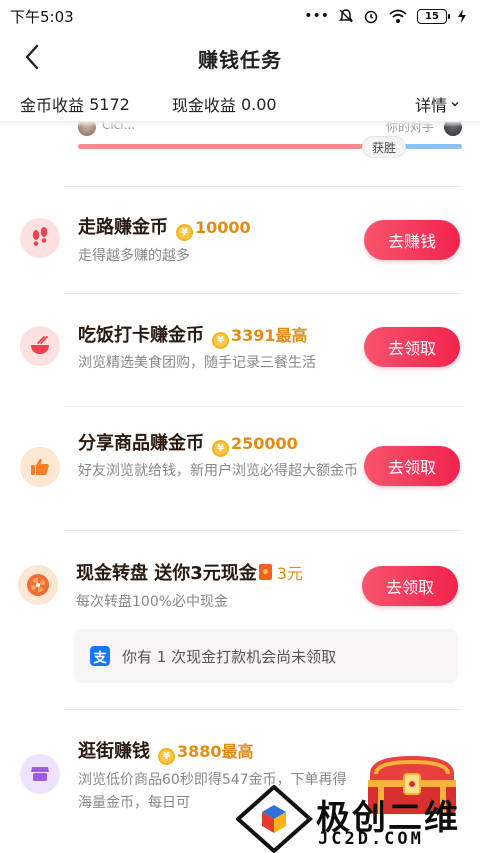  I want to click on status-icons: ••• 15, so click(386, 16).